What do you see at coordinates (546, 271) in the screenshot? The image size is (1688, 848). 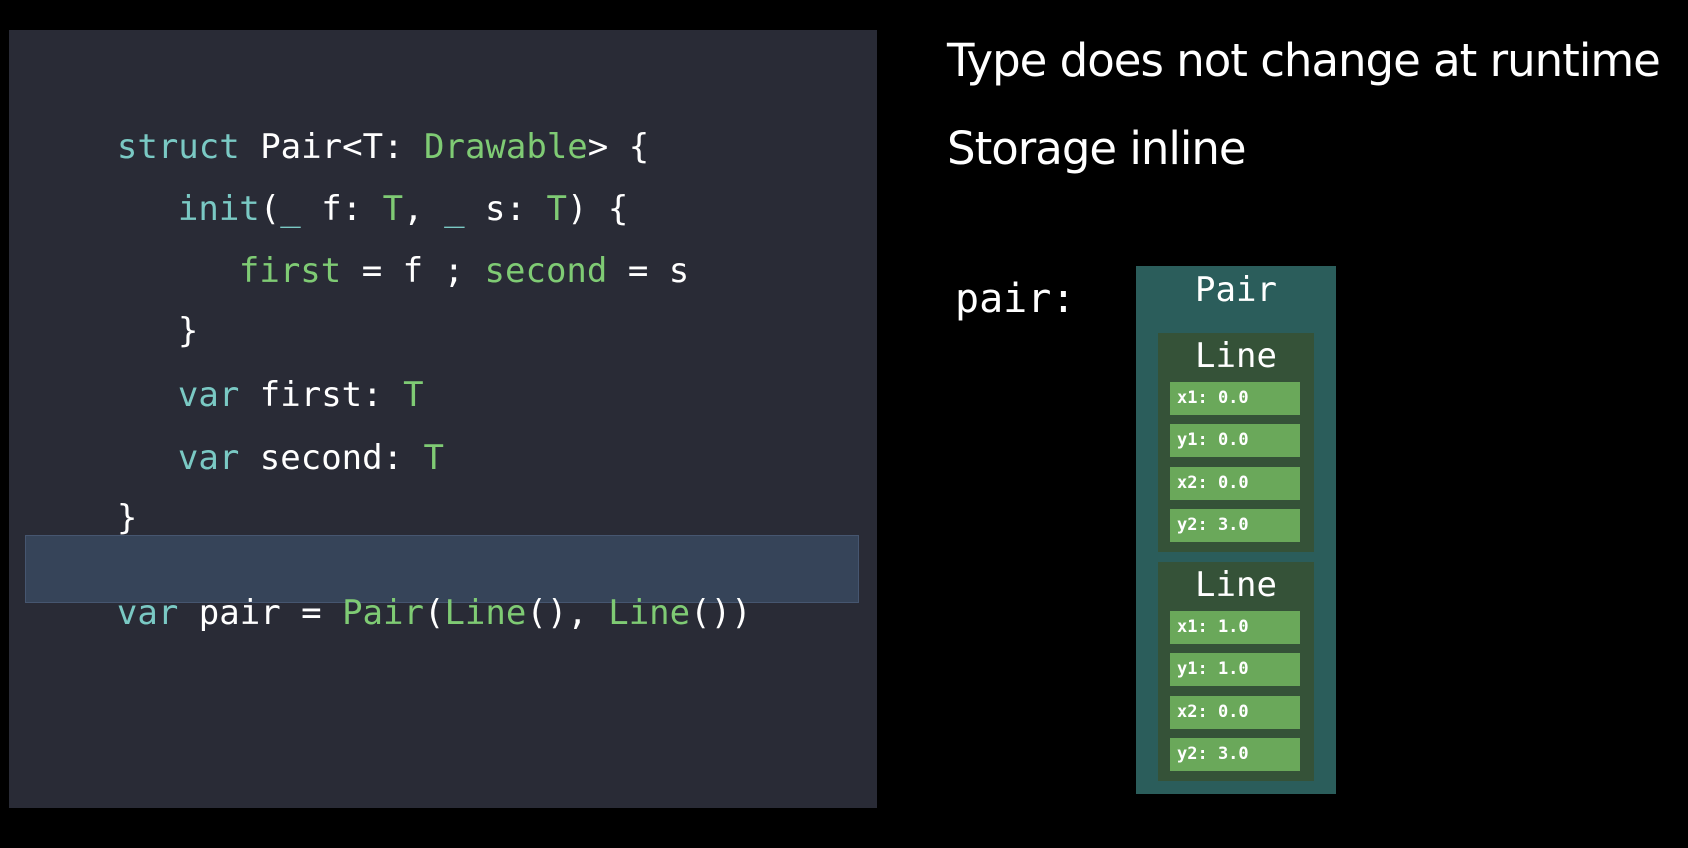 I see `code-token: second` at bounding box center [546, 271].